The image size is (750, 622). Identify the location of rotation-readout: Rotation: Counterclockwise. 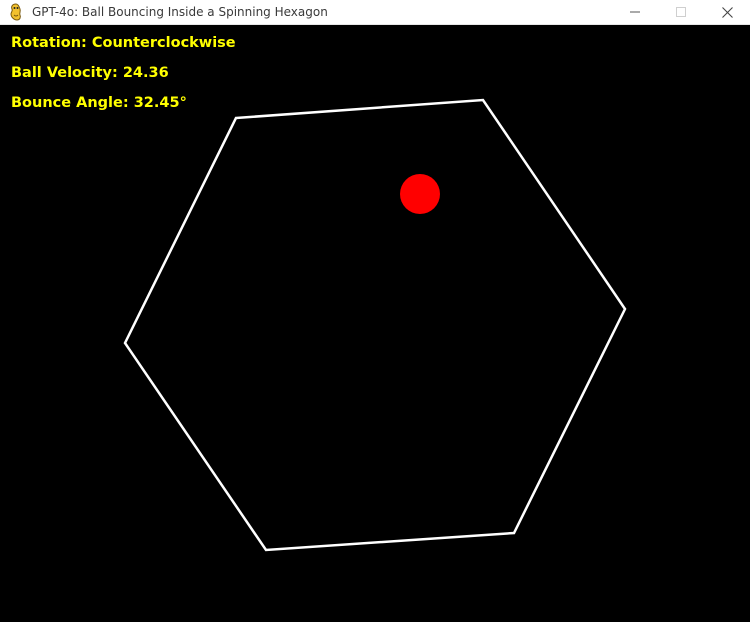
(123, 43).